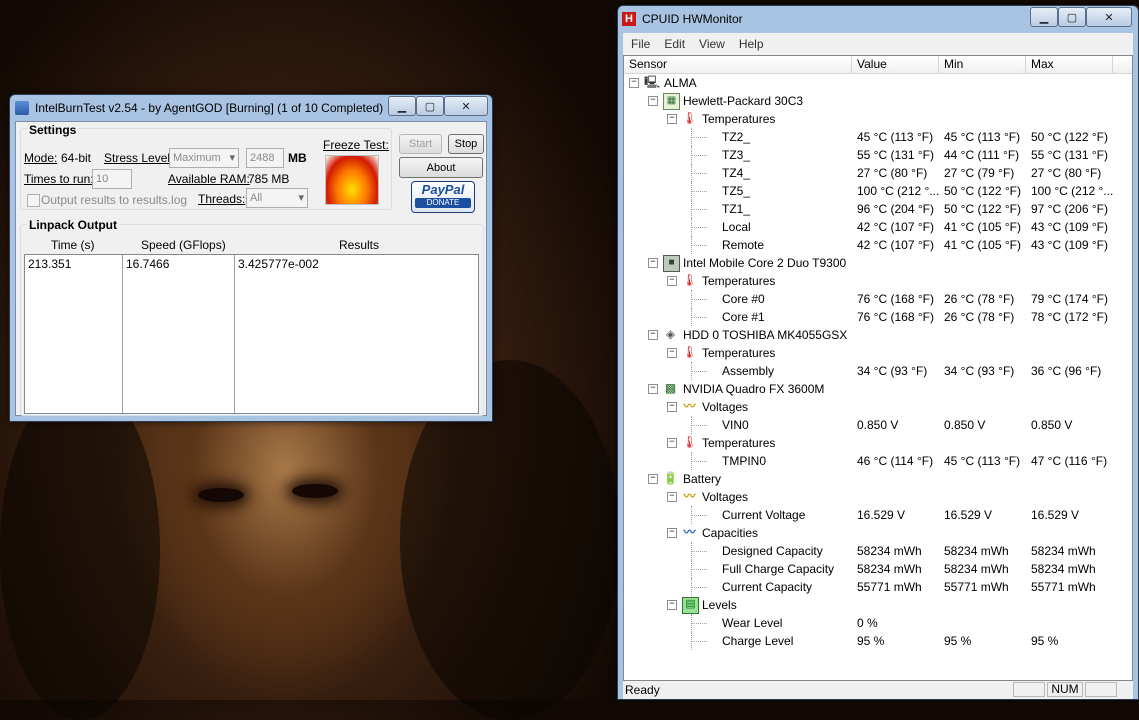  Describe the element at coordinates (982, 65) in the screenshot. I see `col-min-header: Min` at that location.